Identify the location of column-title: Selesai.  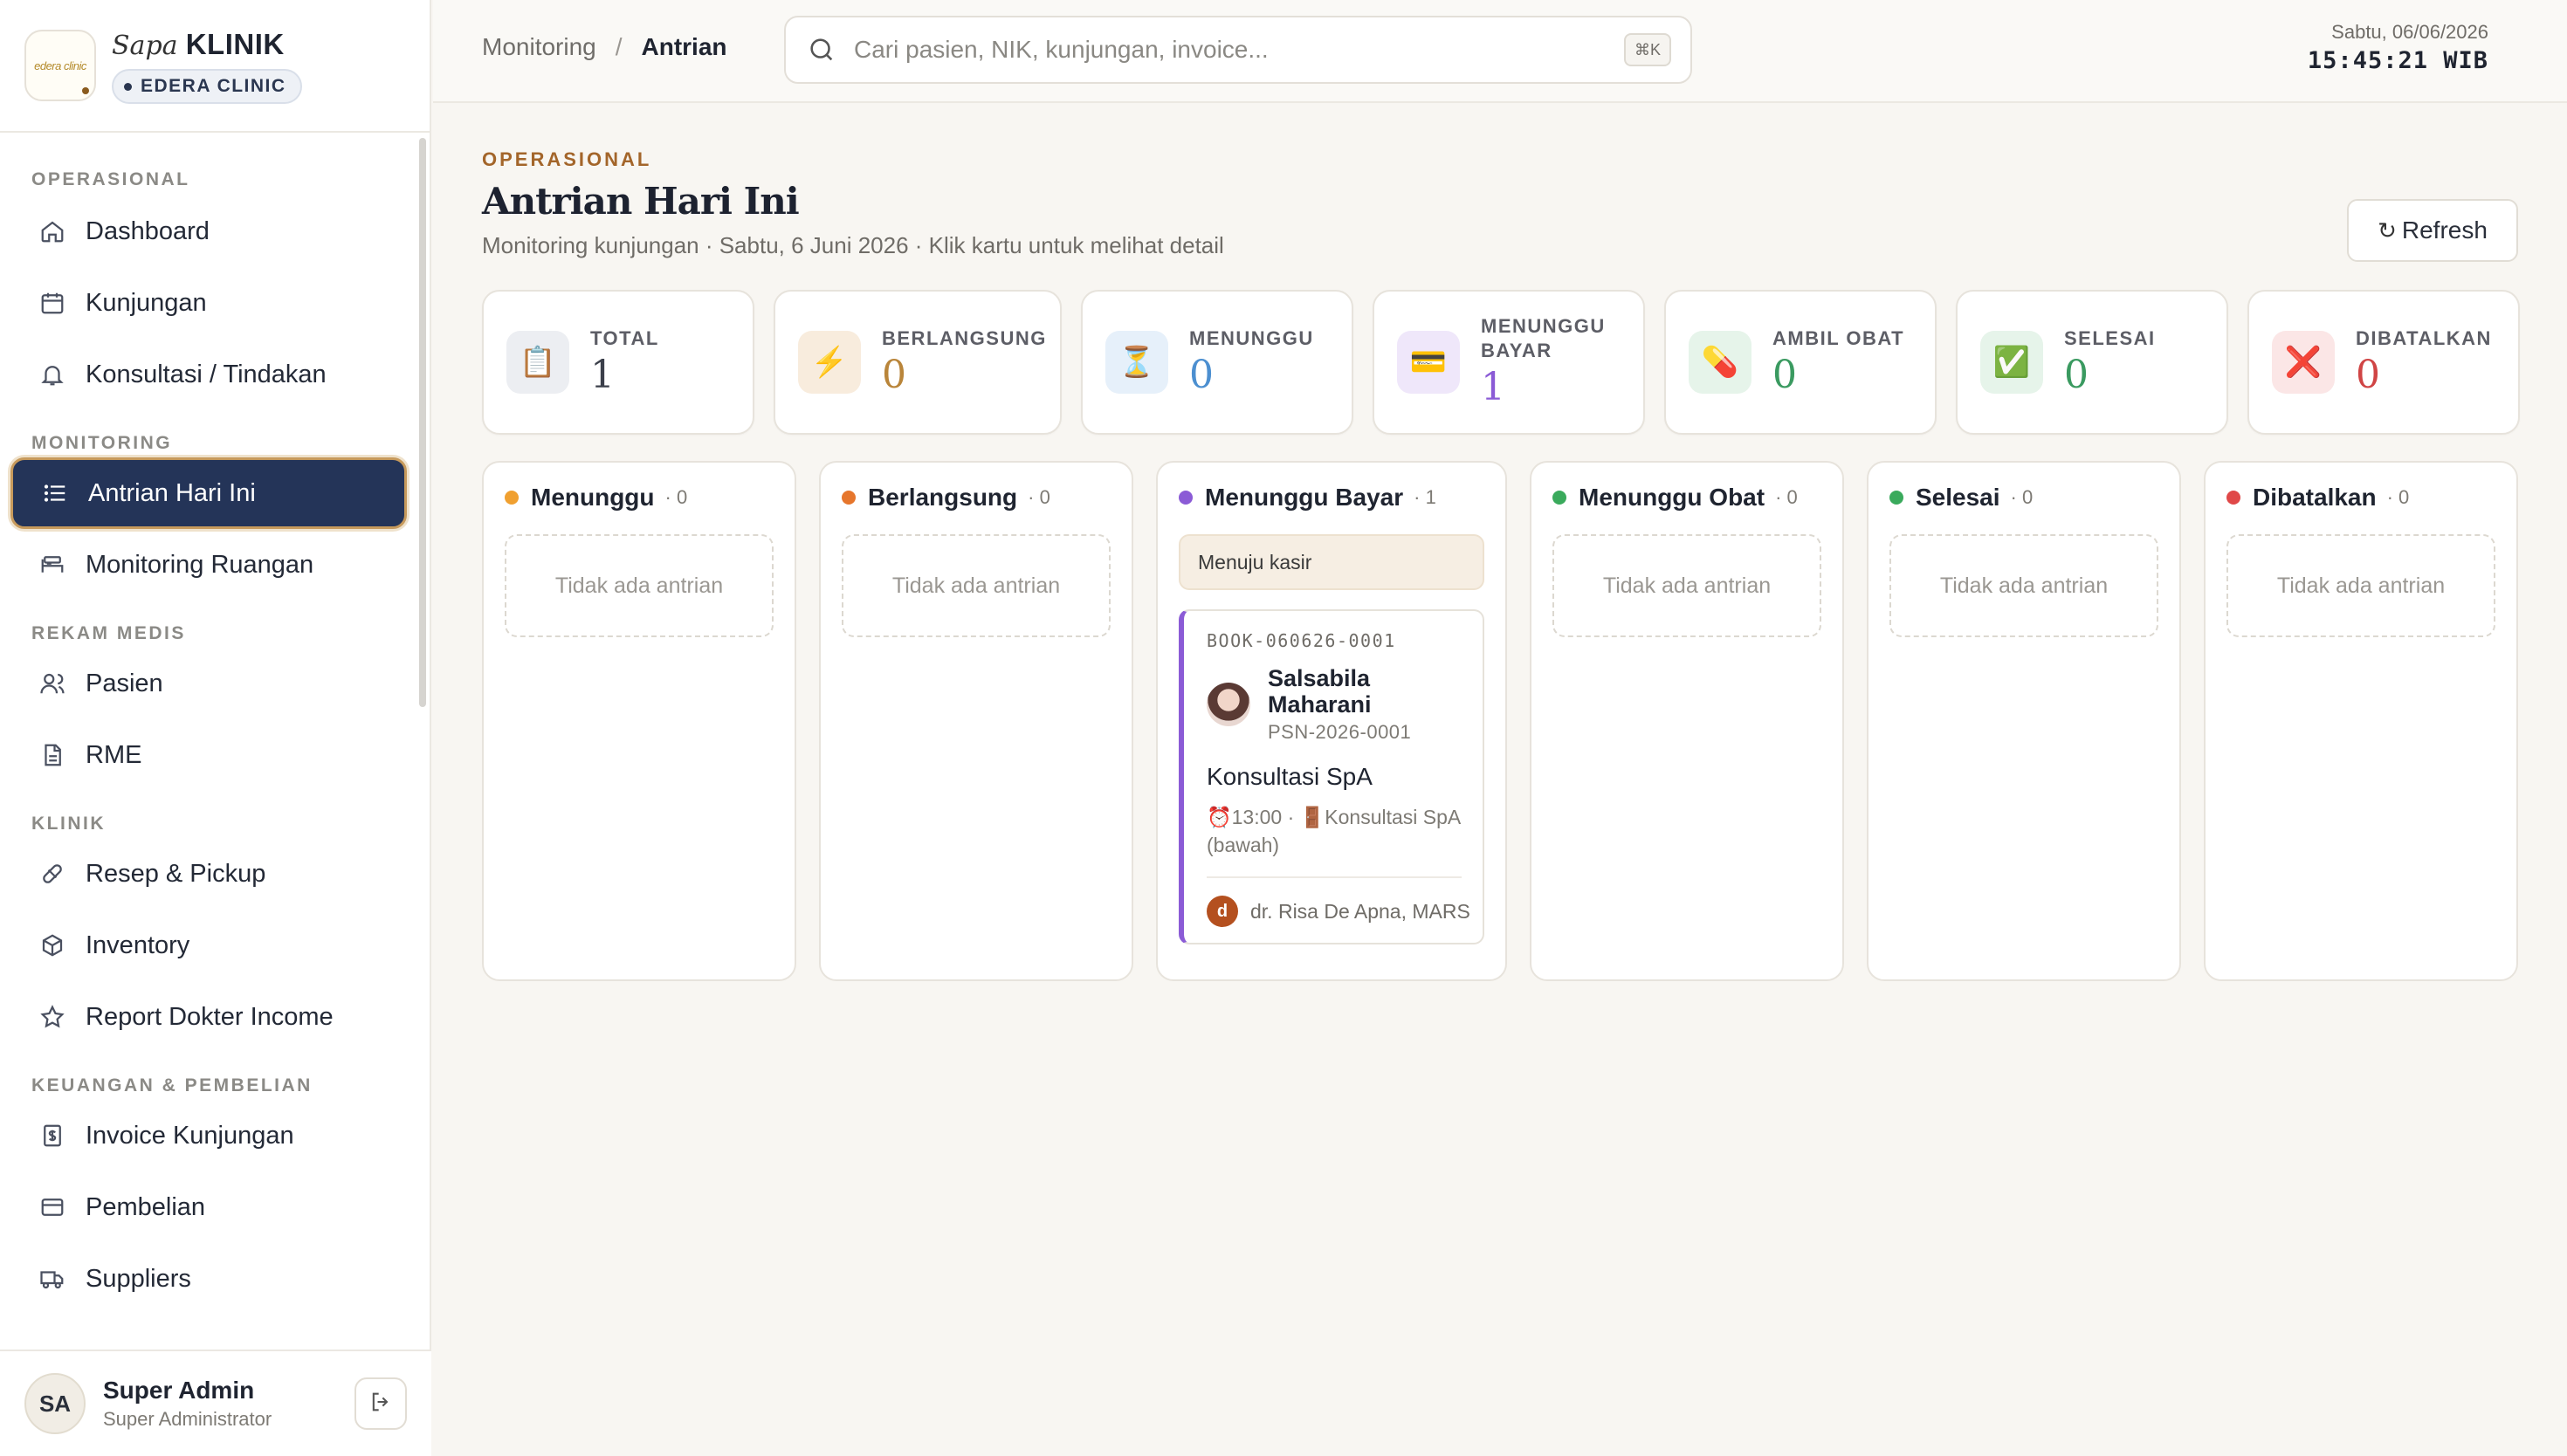
(1958, 497).